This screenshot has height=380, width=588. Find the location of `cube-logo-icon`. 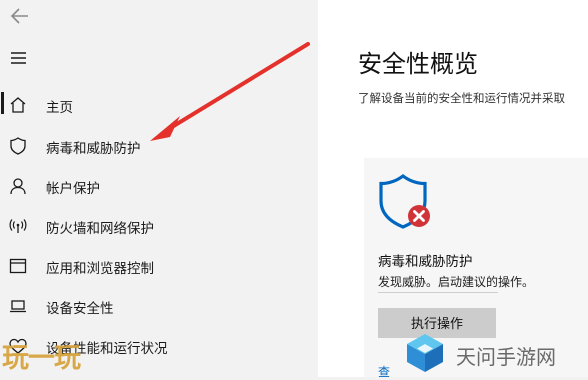

cube-logo-icon is located at coordinates (425, 353).